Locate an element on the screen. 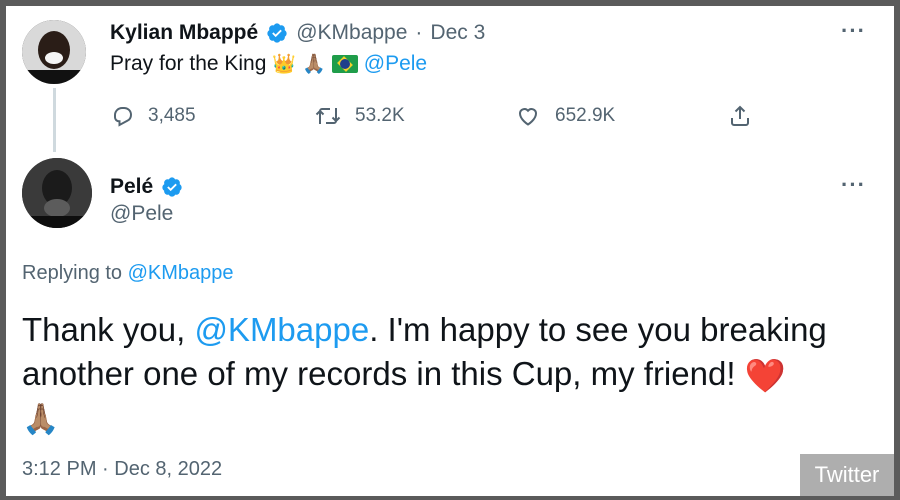 Image resolution: width=900 pixels, height=500 pixels. retweet-icon is located at coordinates (328, 116).